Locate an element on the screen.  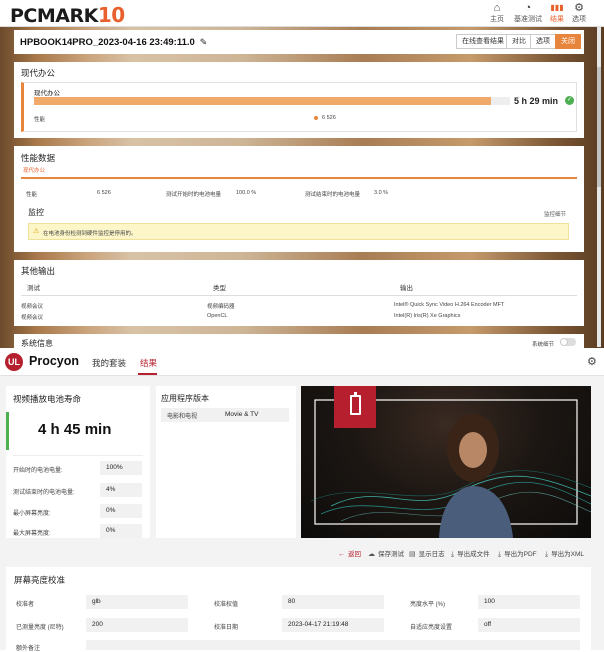
procyon-header: UL Procyon 我的套装 结果 ⚙ is located at coordinates (302, 362).